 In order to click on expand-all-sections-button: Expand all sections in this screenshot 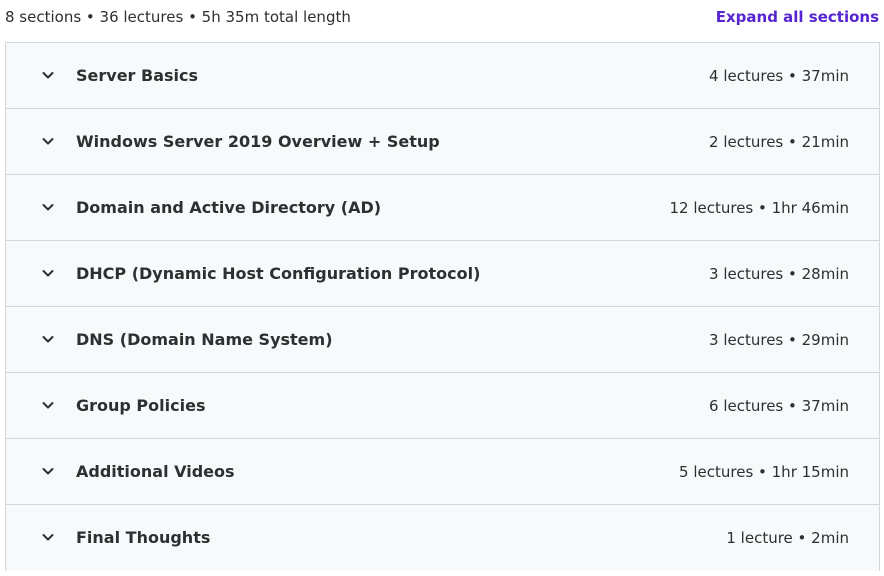, I will do `click(797, 17)`.